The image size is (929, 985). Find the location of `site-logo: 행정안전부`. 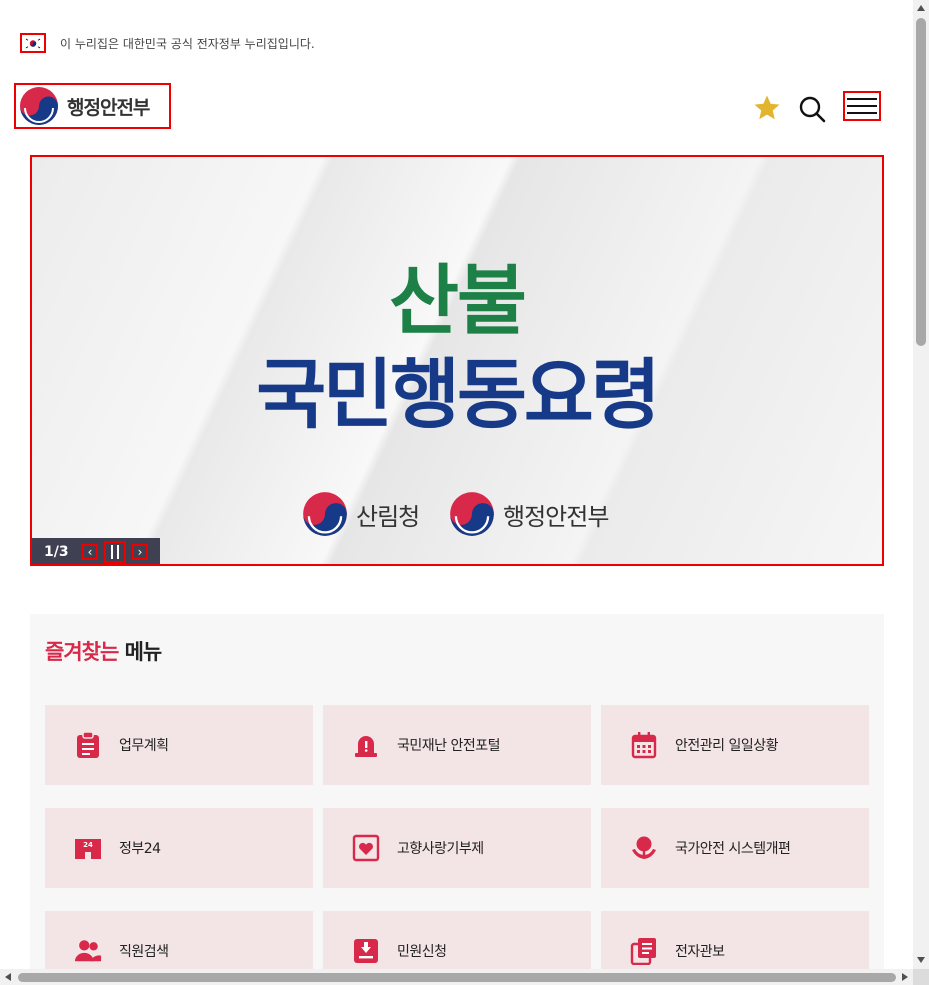

site-logo: 행정안전부 is located at coordinates (92, 106).